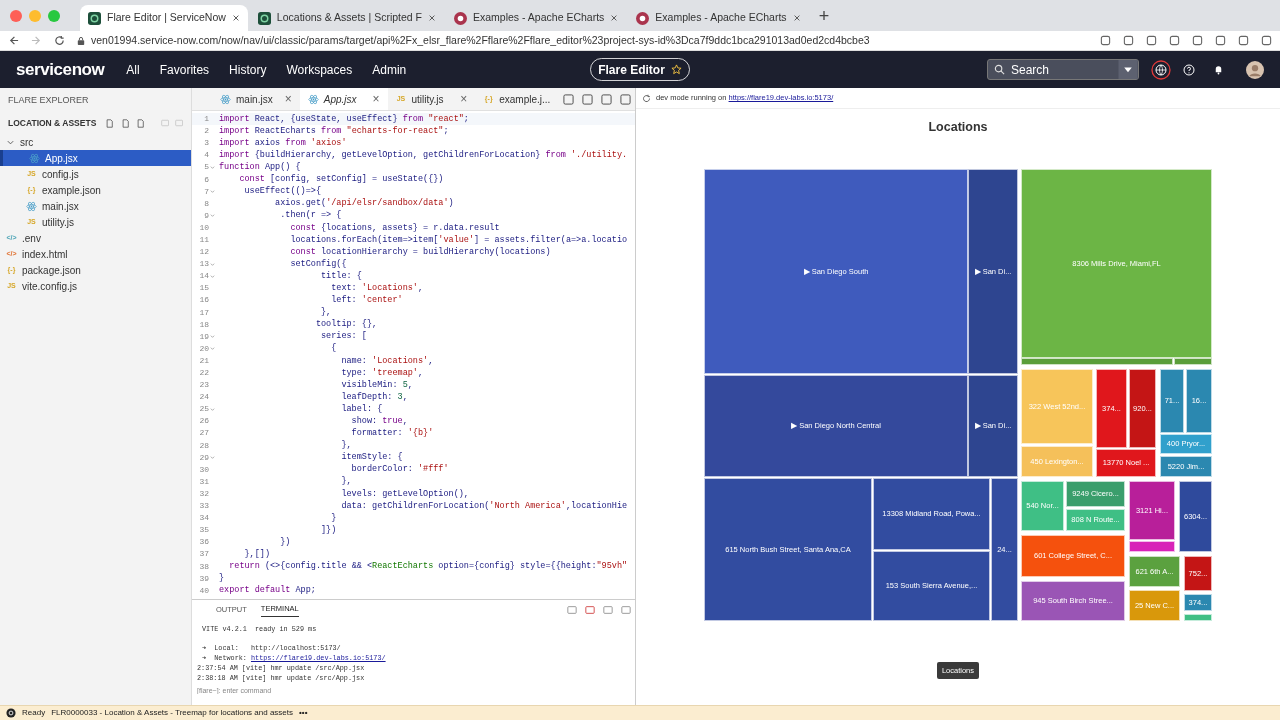 This screenshot has height=720, width=1280. I want to click on code-line: itemStyle: {, so click(371, 457).